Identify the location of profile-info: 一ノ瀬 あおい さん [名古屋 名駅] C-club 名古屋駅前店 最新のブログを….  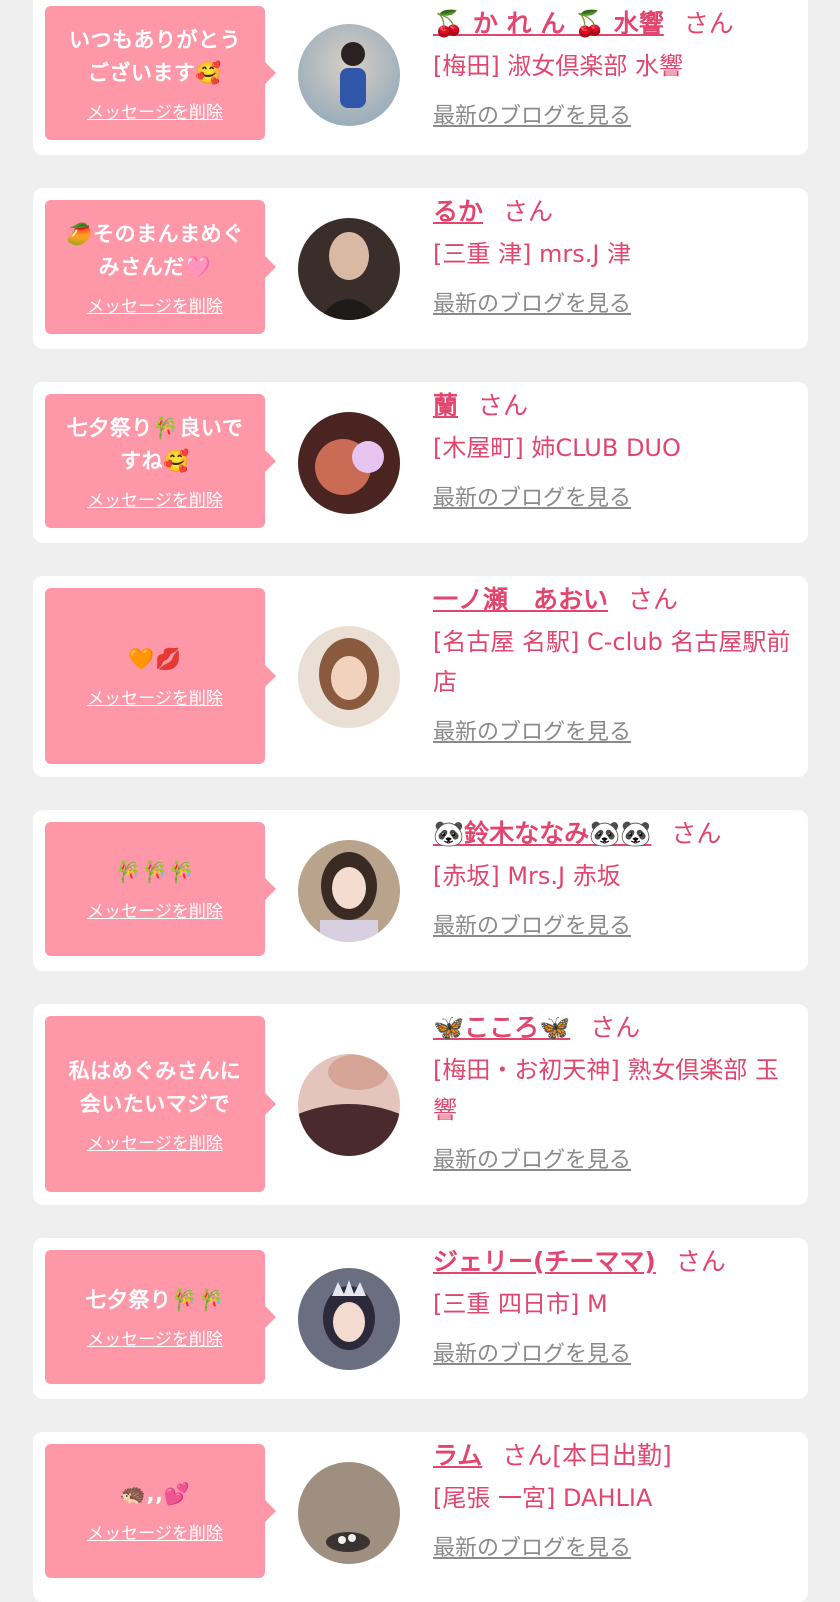
(615, 663).